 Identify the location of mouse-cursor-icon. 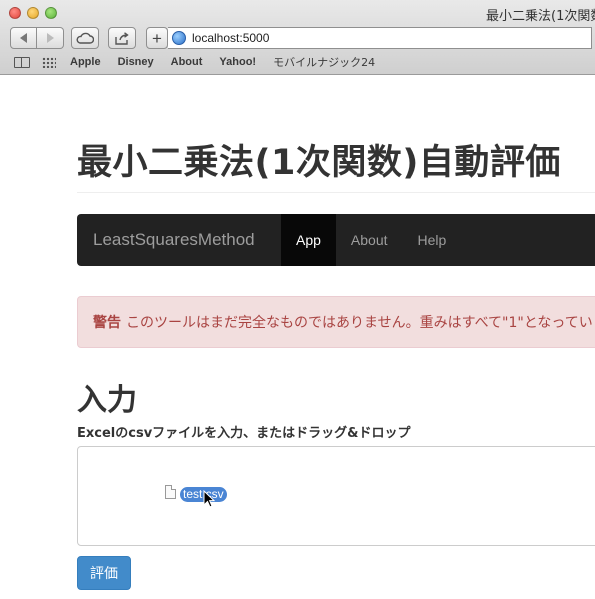
(209, 499).